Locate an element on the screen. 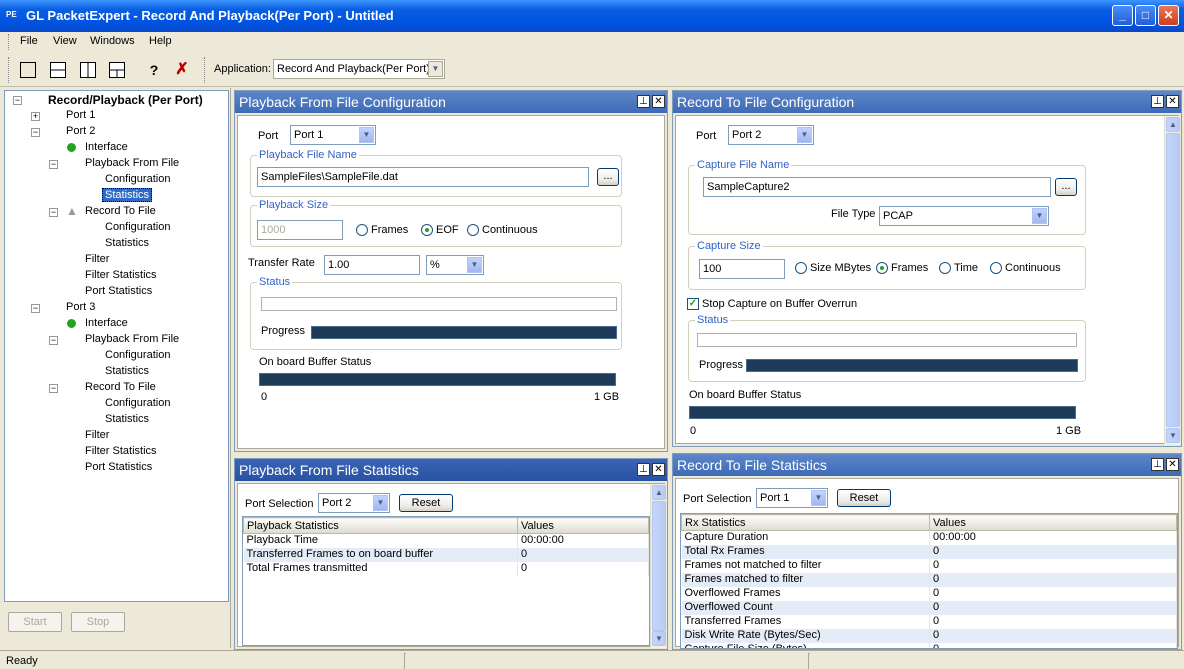 The height and width of the screenshot is (669, 1184). capture-file-input: SampleCapture2 is located at coordinates (877, 187).